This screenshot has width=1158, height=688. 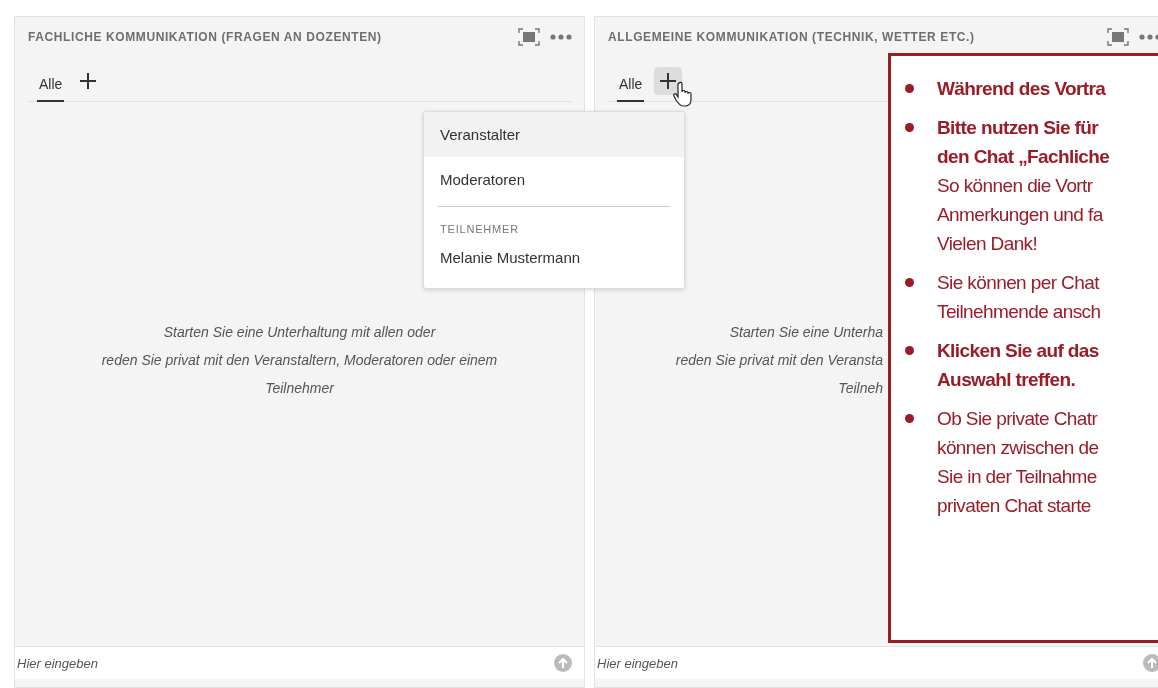 What do you see at coordinates (554, 257) in the screenshot?
I see `menu-item: Melanie Mustermann` at bounding box center [554, 257].